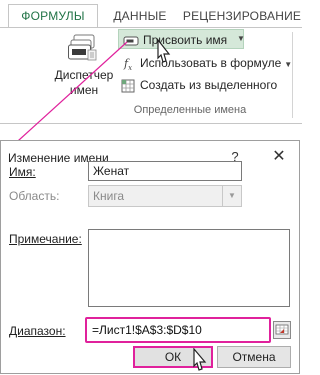 This screenshot has width=320, height=375. Describe the element at coordinates (165, 171) in the screenshot. I see `name-field: Женат` at that location.